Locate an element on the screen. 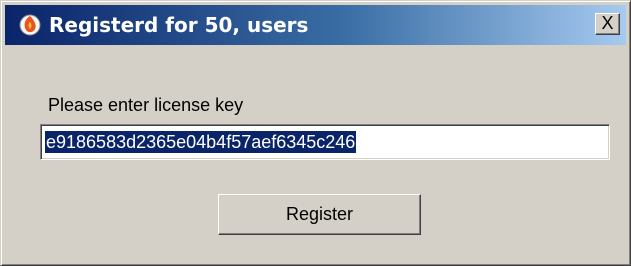 The height and width of the screenshot is (266, 631). window-title: Registerd for 50, users is located at coordinates (179, 25).